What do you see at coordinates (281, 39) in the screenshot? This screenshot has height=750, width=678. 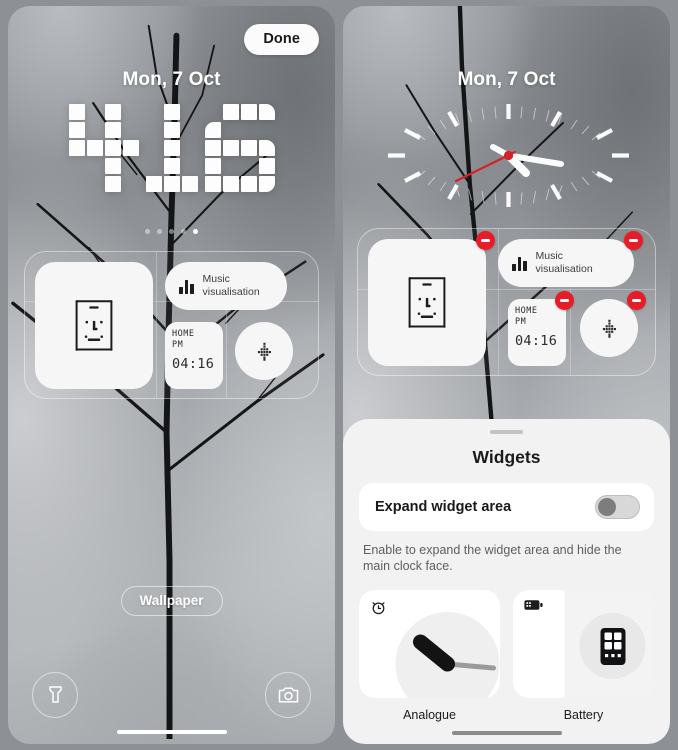 I see `done-button: Done` at bounding box center [281, 39].